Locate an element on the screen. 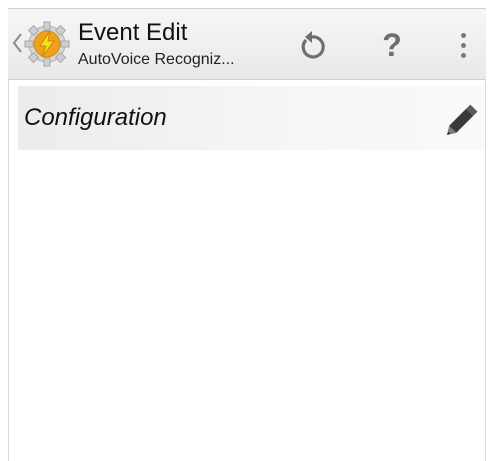 Image resolution: width=491 pixels, height=461 pixels. undo-button is located at coordinates (312, 45).